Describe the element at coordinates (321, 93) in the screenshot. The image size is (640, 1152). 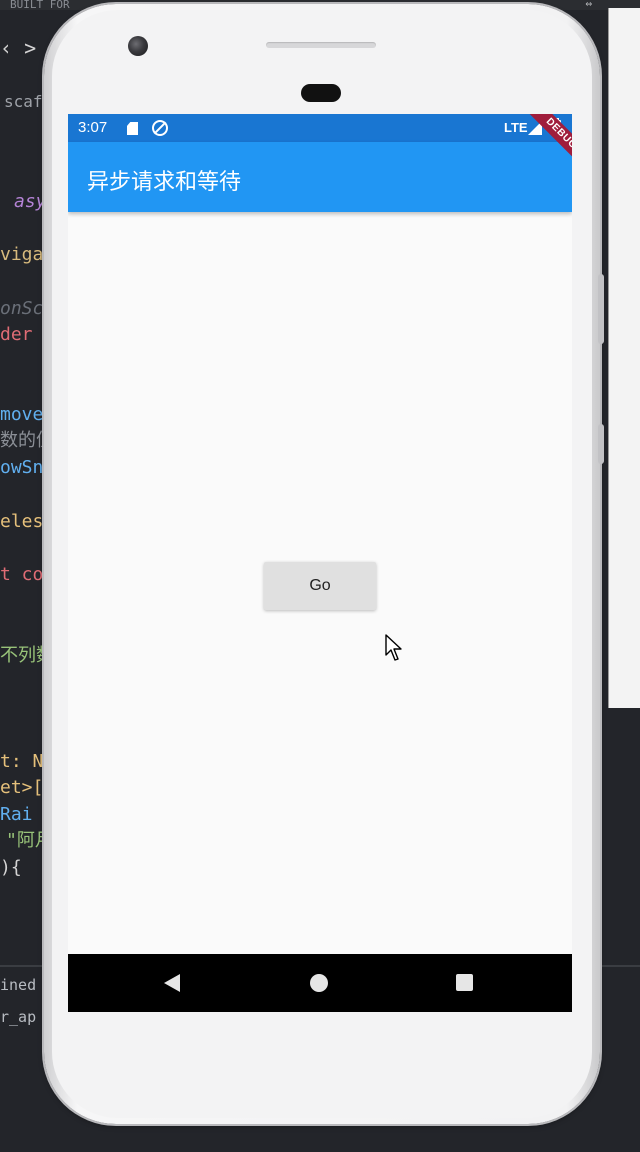
I see `earpiece` at that location.